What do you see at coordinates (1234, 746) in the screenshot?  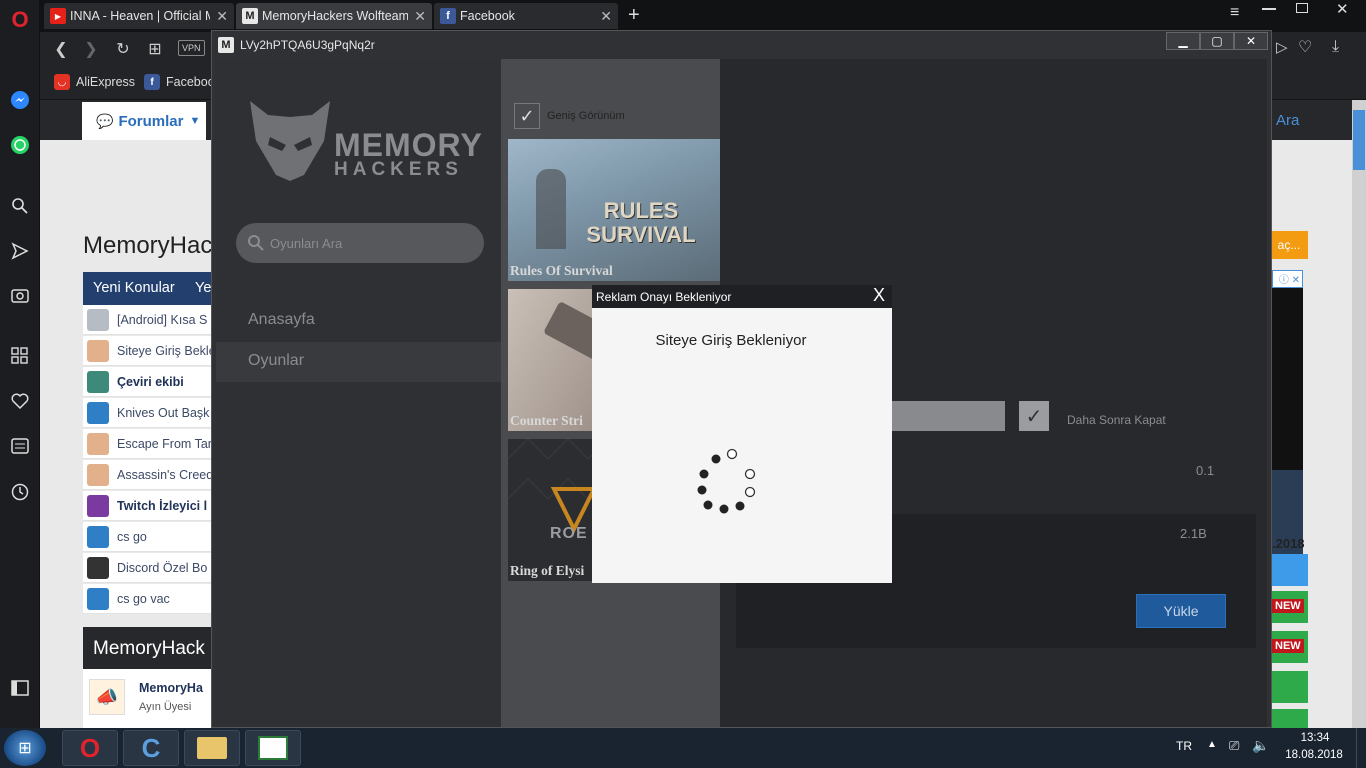 I see `network-icon: ⎚` at bounding box center [1234, 746].